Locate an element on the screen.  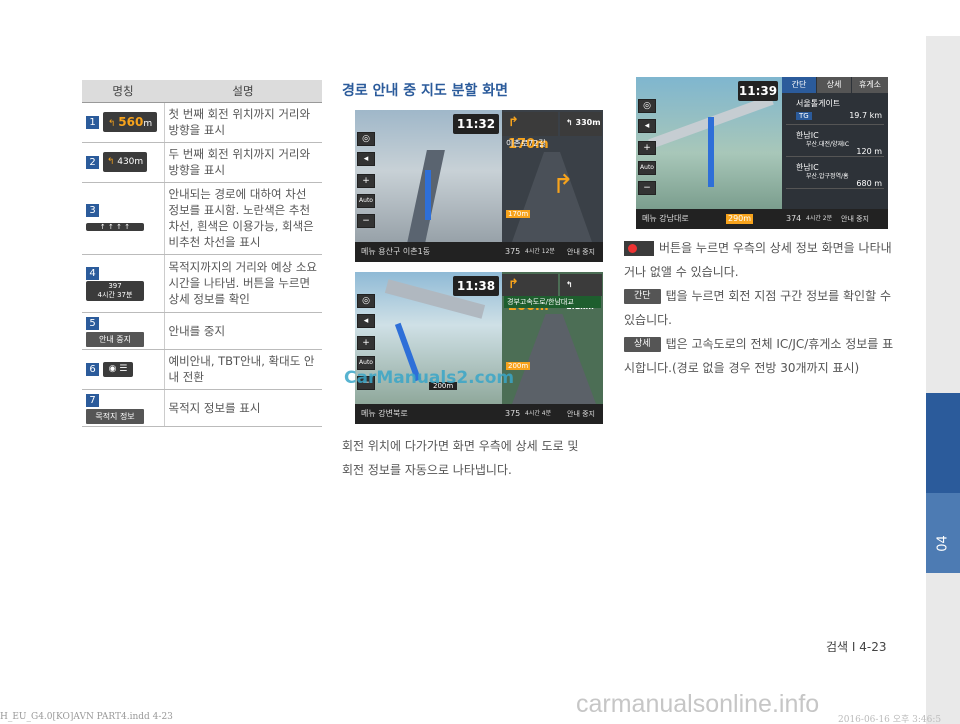
highway-junction-view: ↱ 200m ↰ 1.1km 경부고속도로/한남대교 200m is located at coordinates (552, 338).